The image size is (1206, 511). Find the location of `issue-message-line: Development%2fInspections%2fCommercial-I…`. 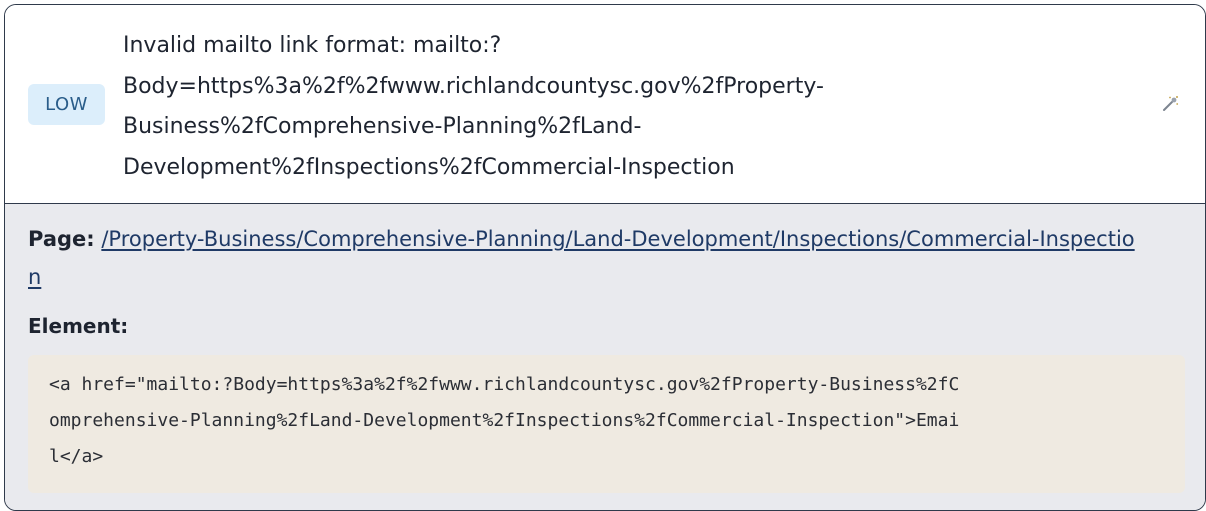

issue-message-line: Development%2fInspections%2fCommercial-I… is located at coordinates (429, 167).